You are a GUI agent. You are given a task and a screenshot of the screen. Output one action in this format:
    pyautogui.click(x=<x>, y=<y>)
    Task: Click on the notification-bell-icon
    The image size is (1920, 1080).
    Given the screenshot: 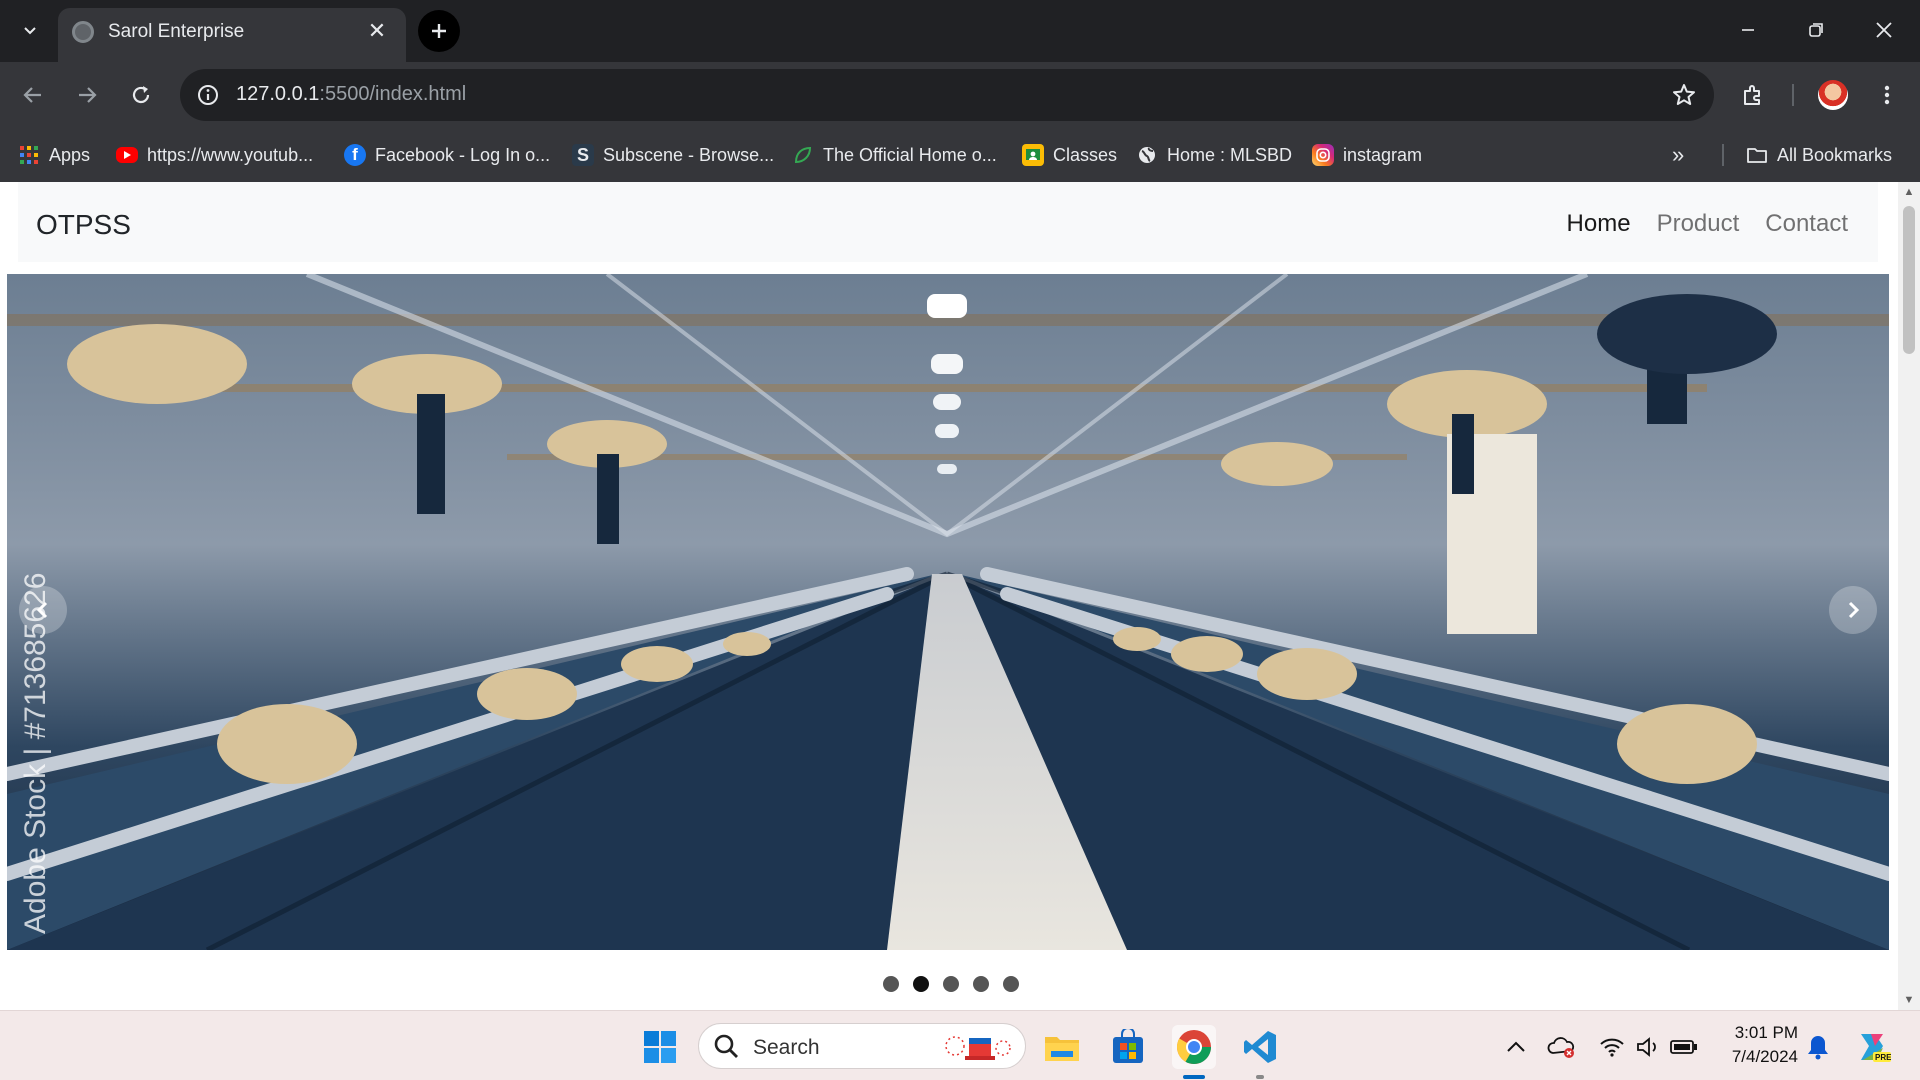 What is the action you would take?
    pyautogui.click(x=1818, y=1047)
    